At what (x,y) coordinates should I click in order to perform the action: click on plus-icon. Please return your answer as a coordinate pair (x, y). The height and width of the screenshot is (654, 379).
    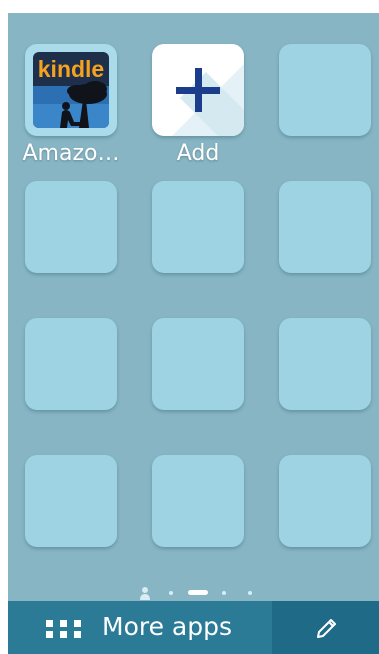
    Looking at the image, I should click on (208, 100).